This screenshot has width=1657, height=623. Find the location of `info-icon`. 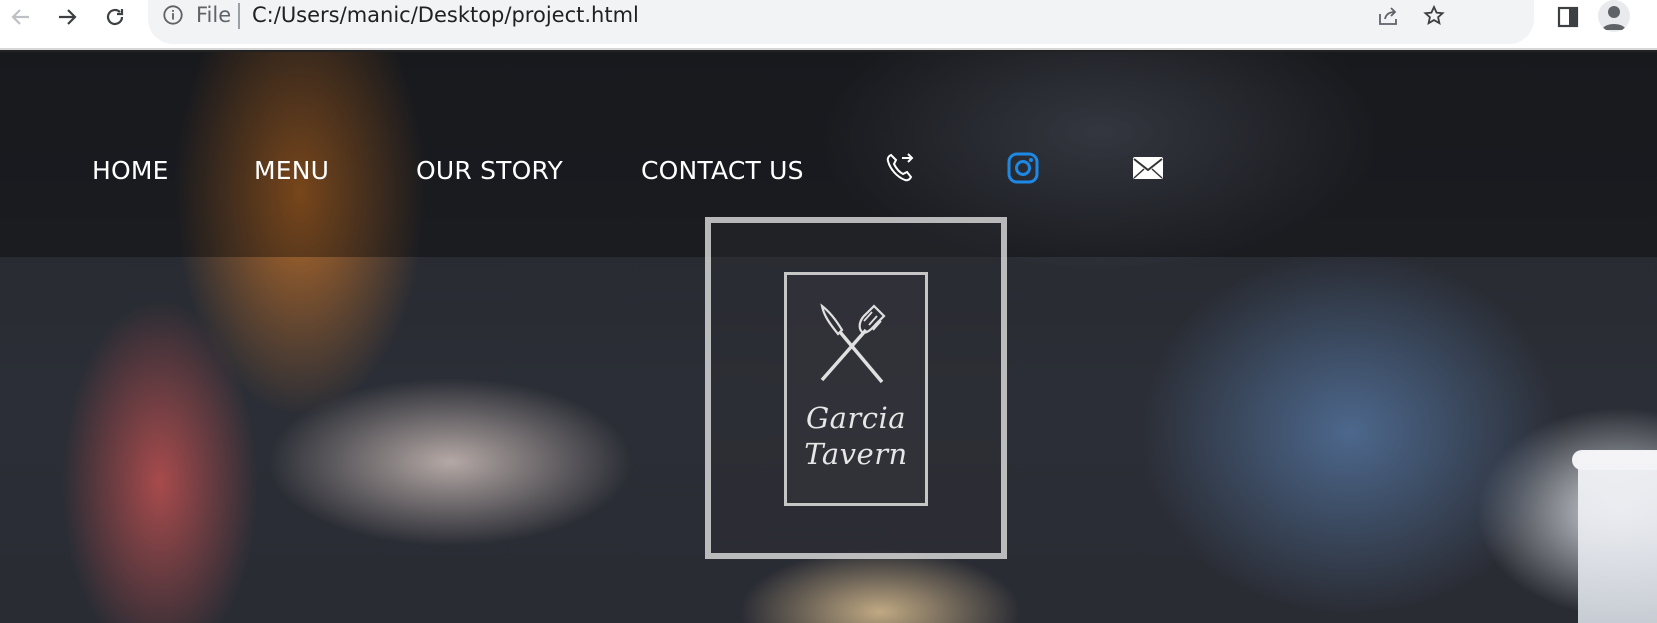

info-icon is located at coordinates (173, 15).